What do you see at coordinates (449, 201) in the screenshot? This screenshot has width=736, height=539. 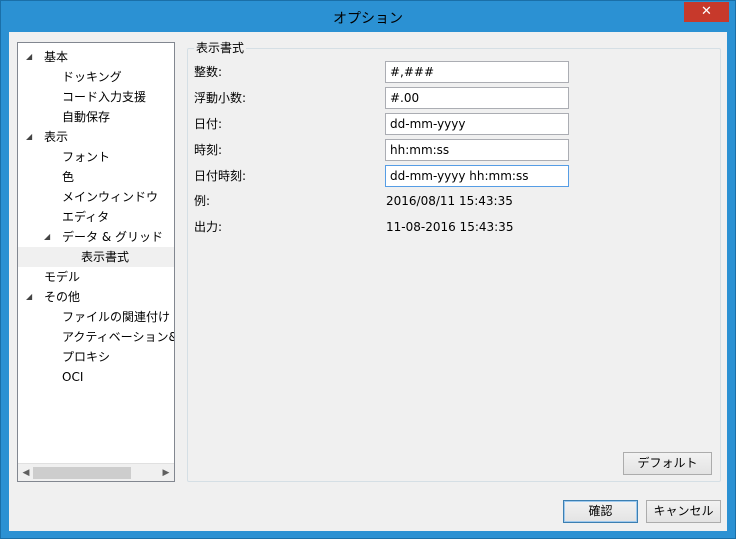 I see `example-value: 2016/08/11 15:43:35` at bounding box center [449, 201].